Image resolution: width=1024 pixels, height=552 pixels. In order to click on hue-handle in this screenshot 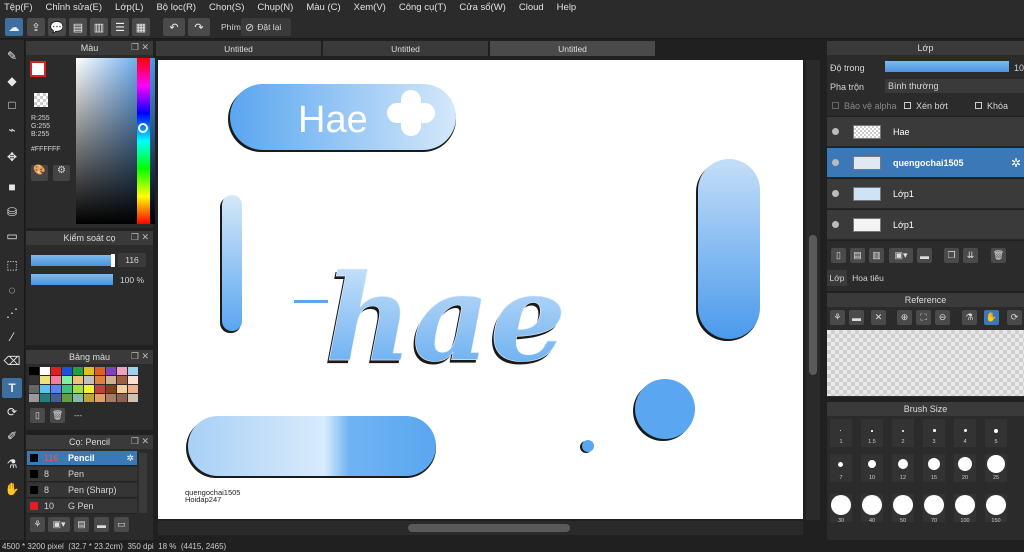, I will do `click(143, 128)`.